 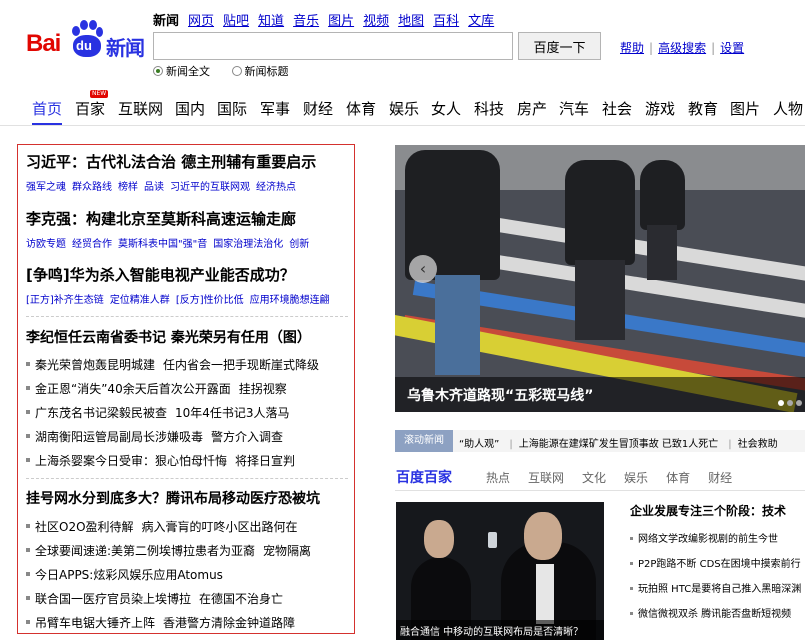 What do you see at coordinates (715, 562) in the screenshot?
I see `article-item: P2P跑路不断 CDS在困境中摸索前行` at bounding box center [715, 562].